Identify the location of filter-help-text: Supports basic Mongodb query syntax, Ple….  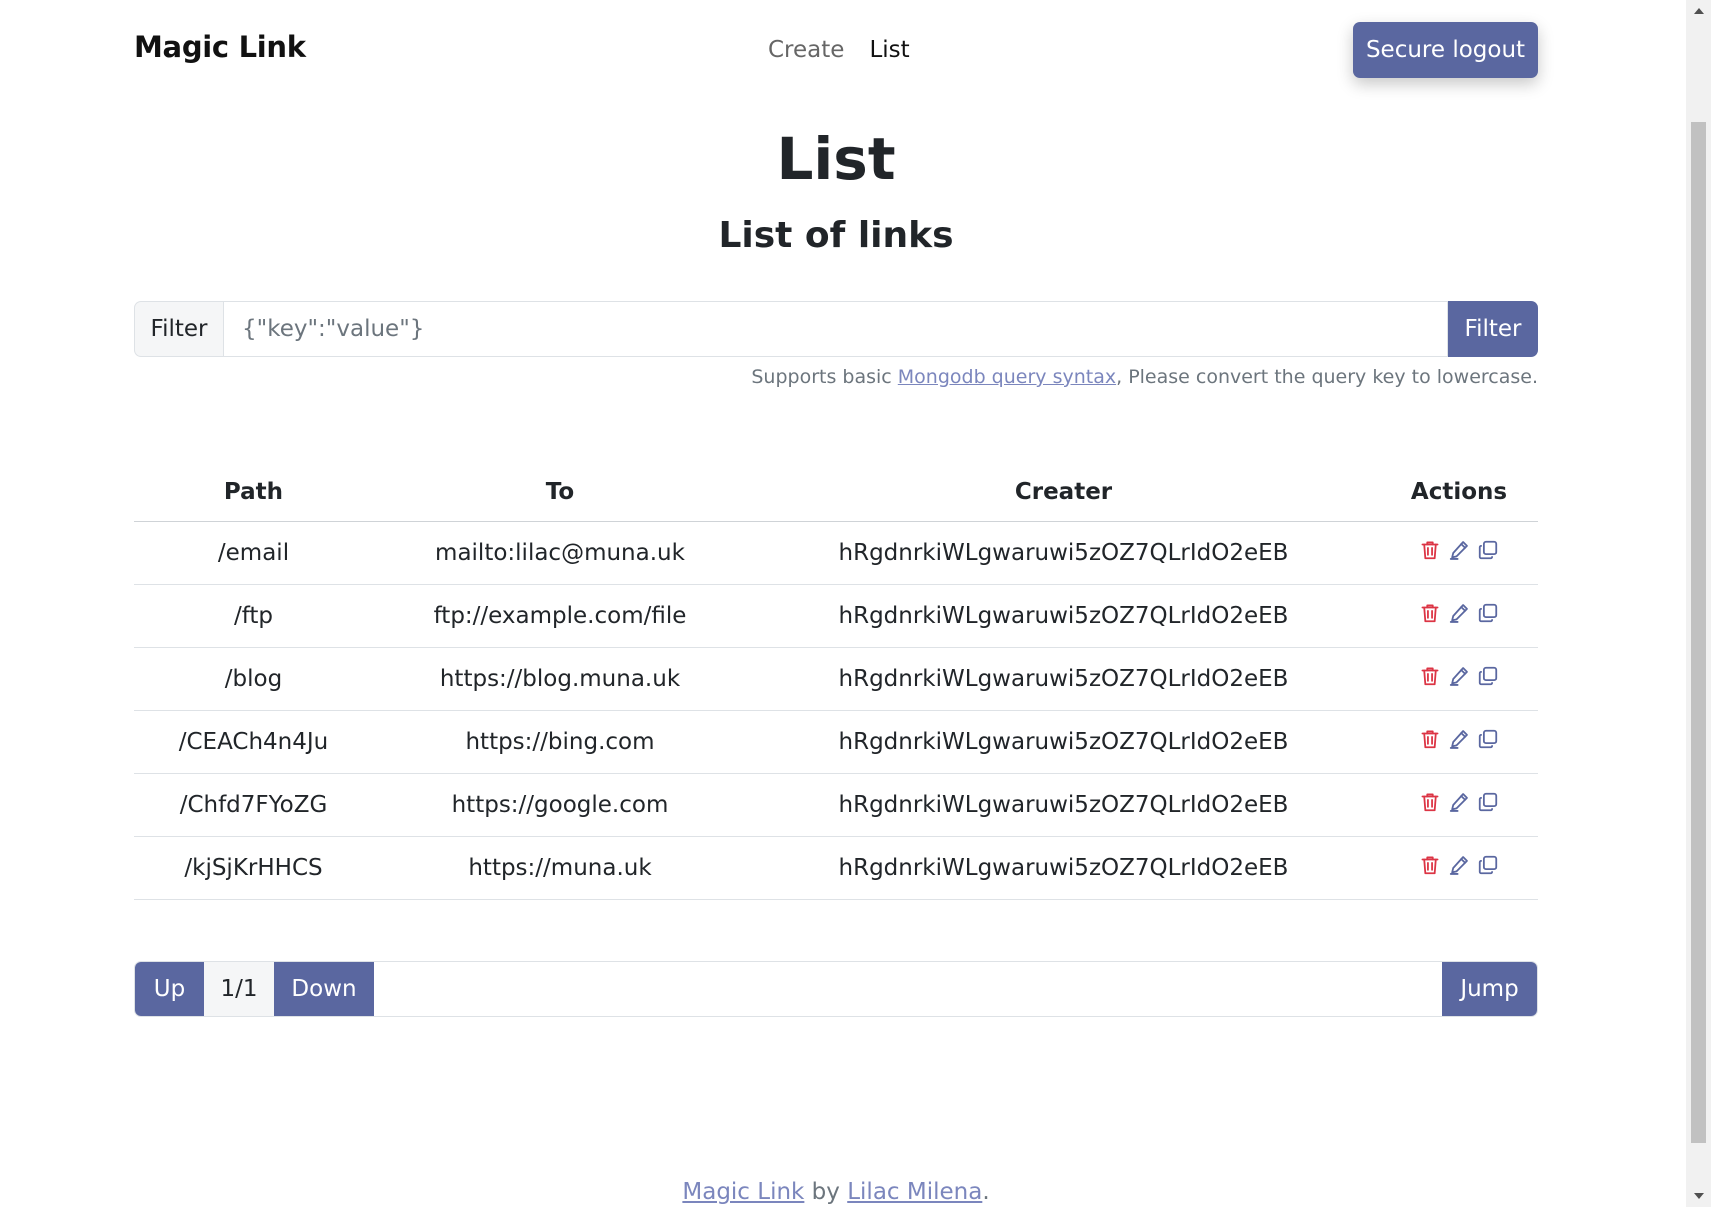
(1144, 377).